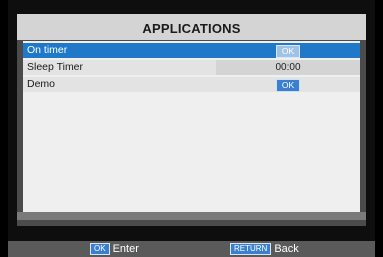  What do you see at coordinates (100, 249) in the screenshot?
I see `ok-key-icon: OK` at bounding box center [100, 249].